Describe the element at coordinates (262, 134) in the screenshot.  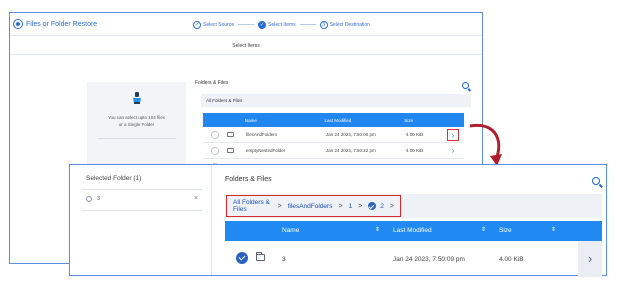
I see `row-name: filesAndFolders` at that location.